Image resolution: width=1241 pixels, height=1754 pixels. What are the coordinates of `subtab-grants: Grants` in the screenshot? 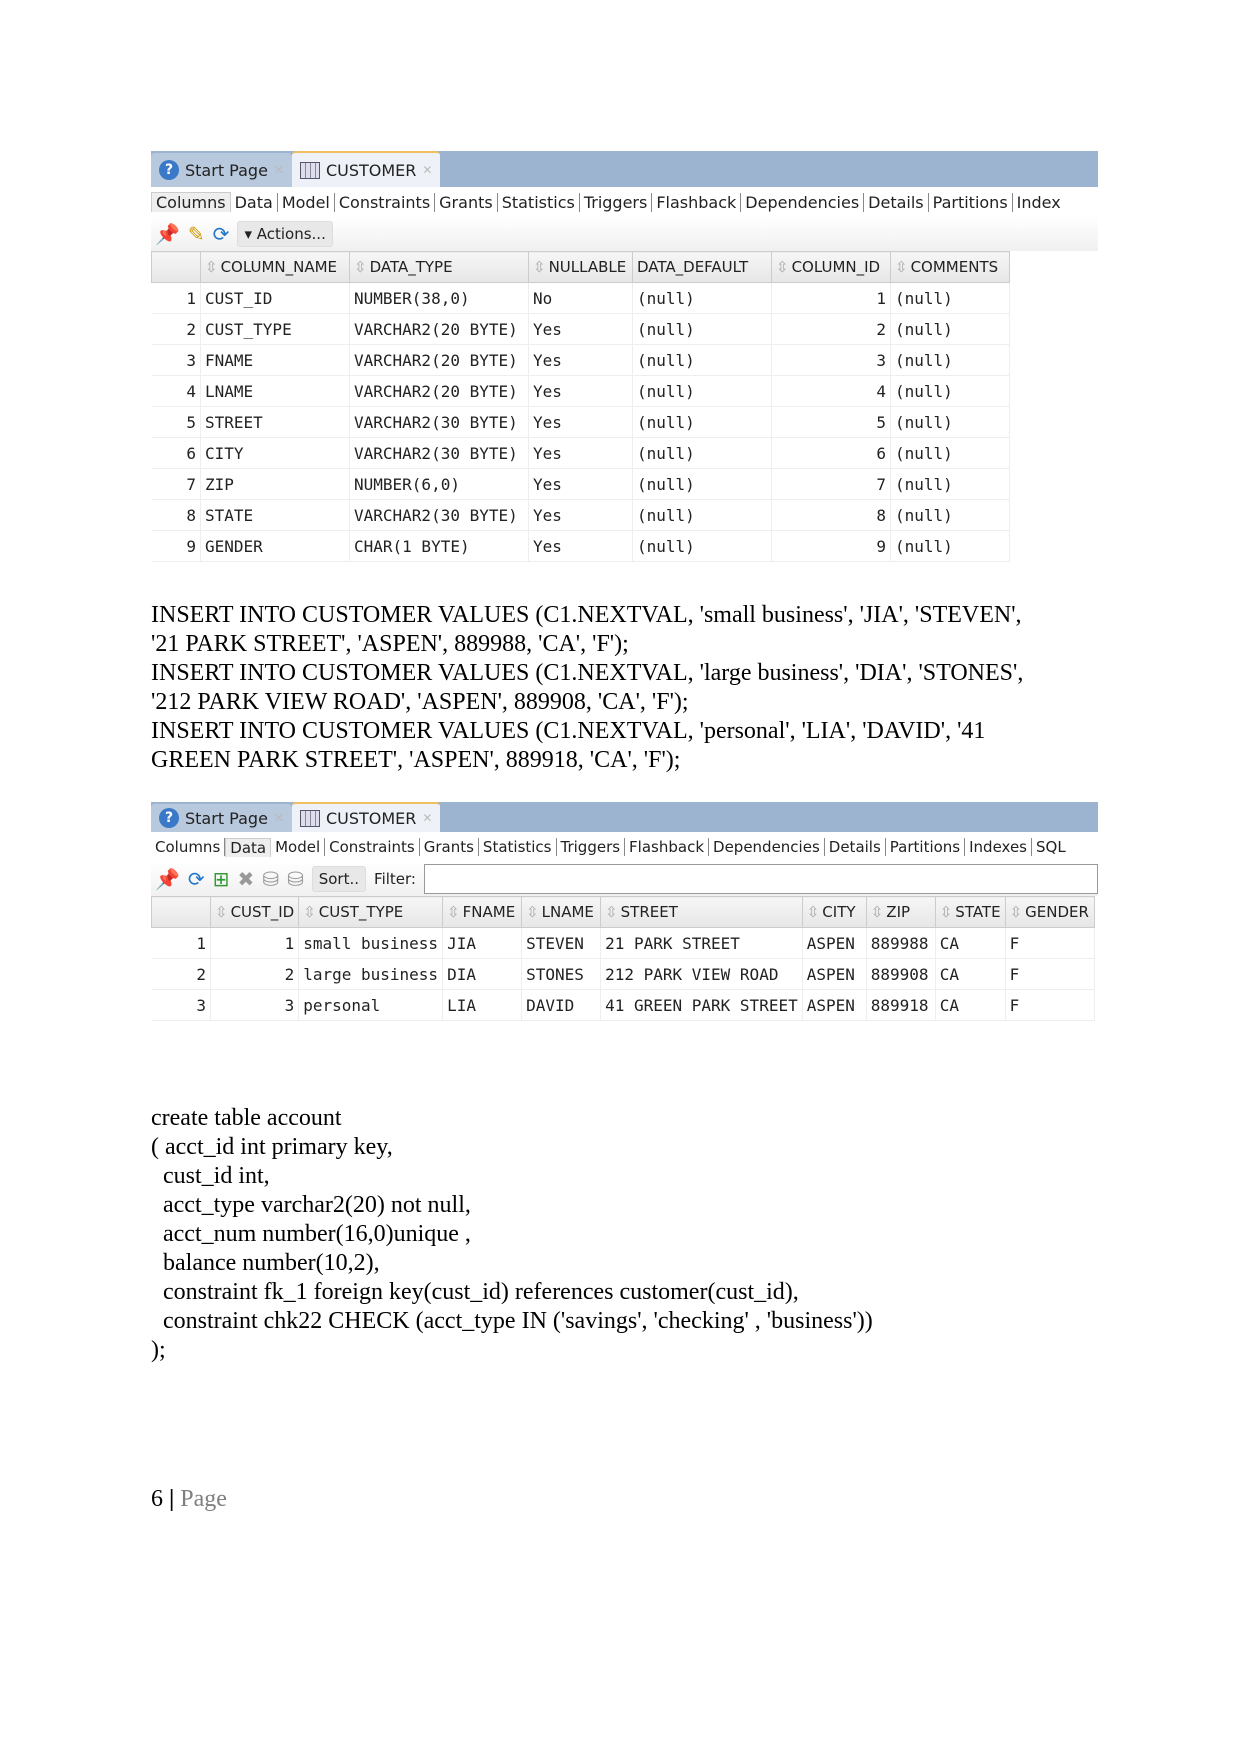 It's located at (466, 202).